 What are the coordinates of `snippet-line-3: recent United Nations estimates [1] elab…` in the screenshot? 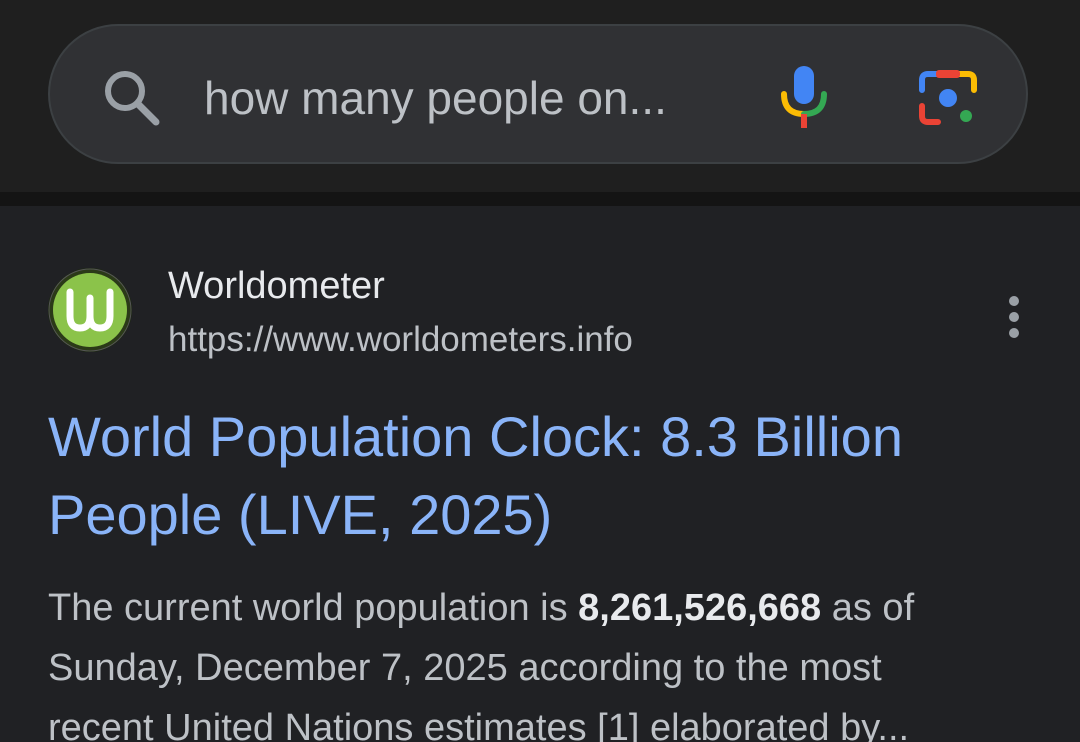 It's located at (479, 724).